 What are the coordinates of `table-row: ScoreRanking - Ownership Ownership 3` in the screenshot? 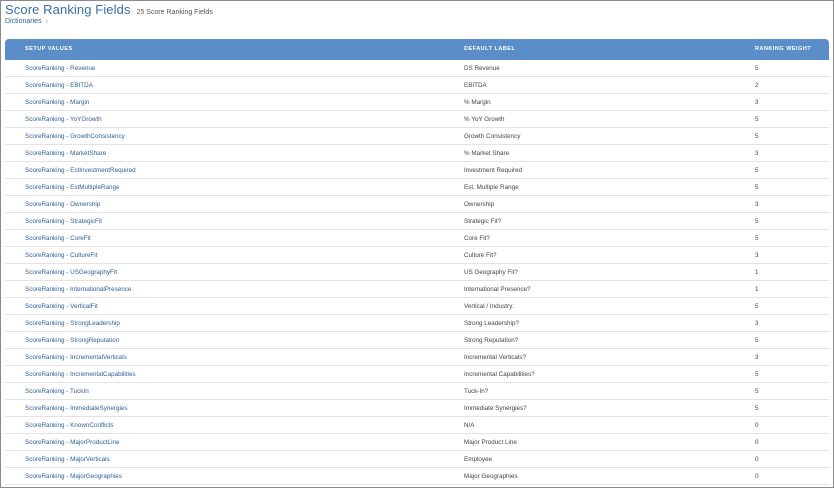 It's located at (417, 204).